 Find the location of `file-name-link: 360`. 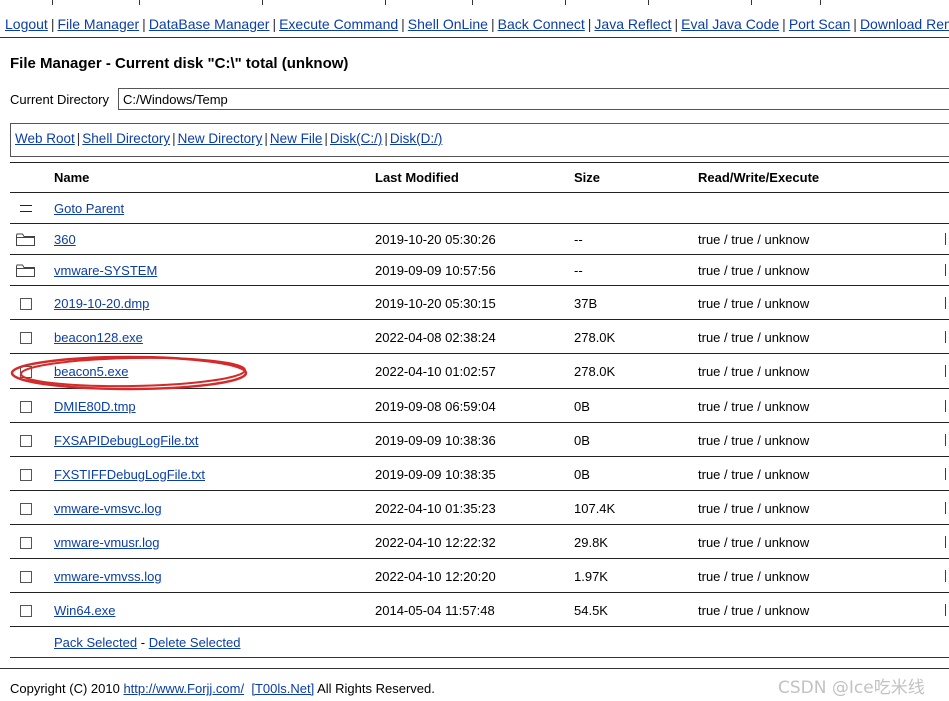

file-name-link: 360 is located at coordinates (65, 239).